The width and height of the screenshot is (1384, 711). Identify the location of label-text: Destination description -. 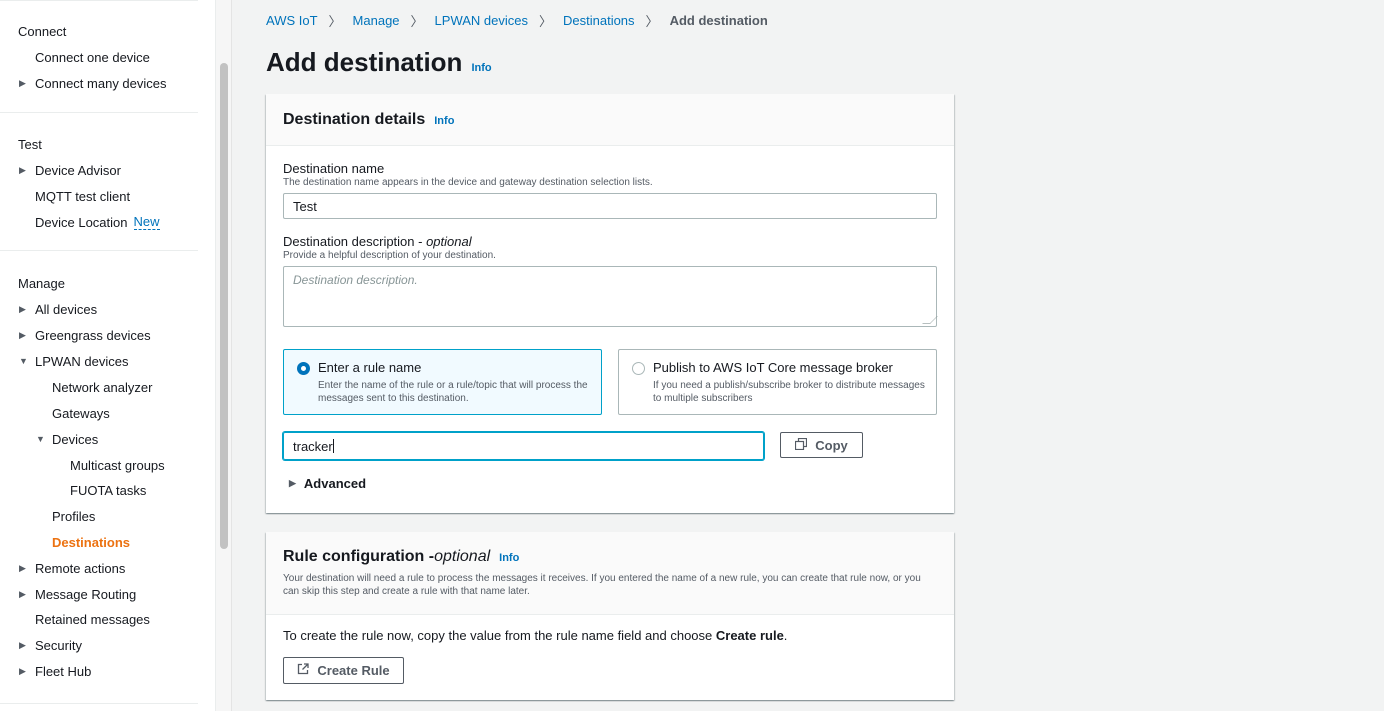
(355, 241).